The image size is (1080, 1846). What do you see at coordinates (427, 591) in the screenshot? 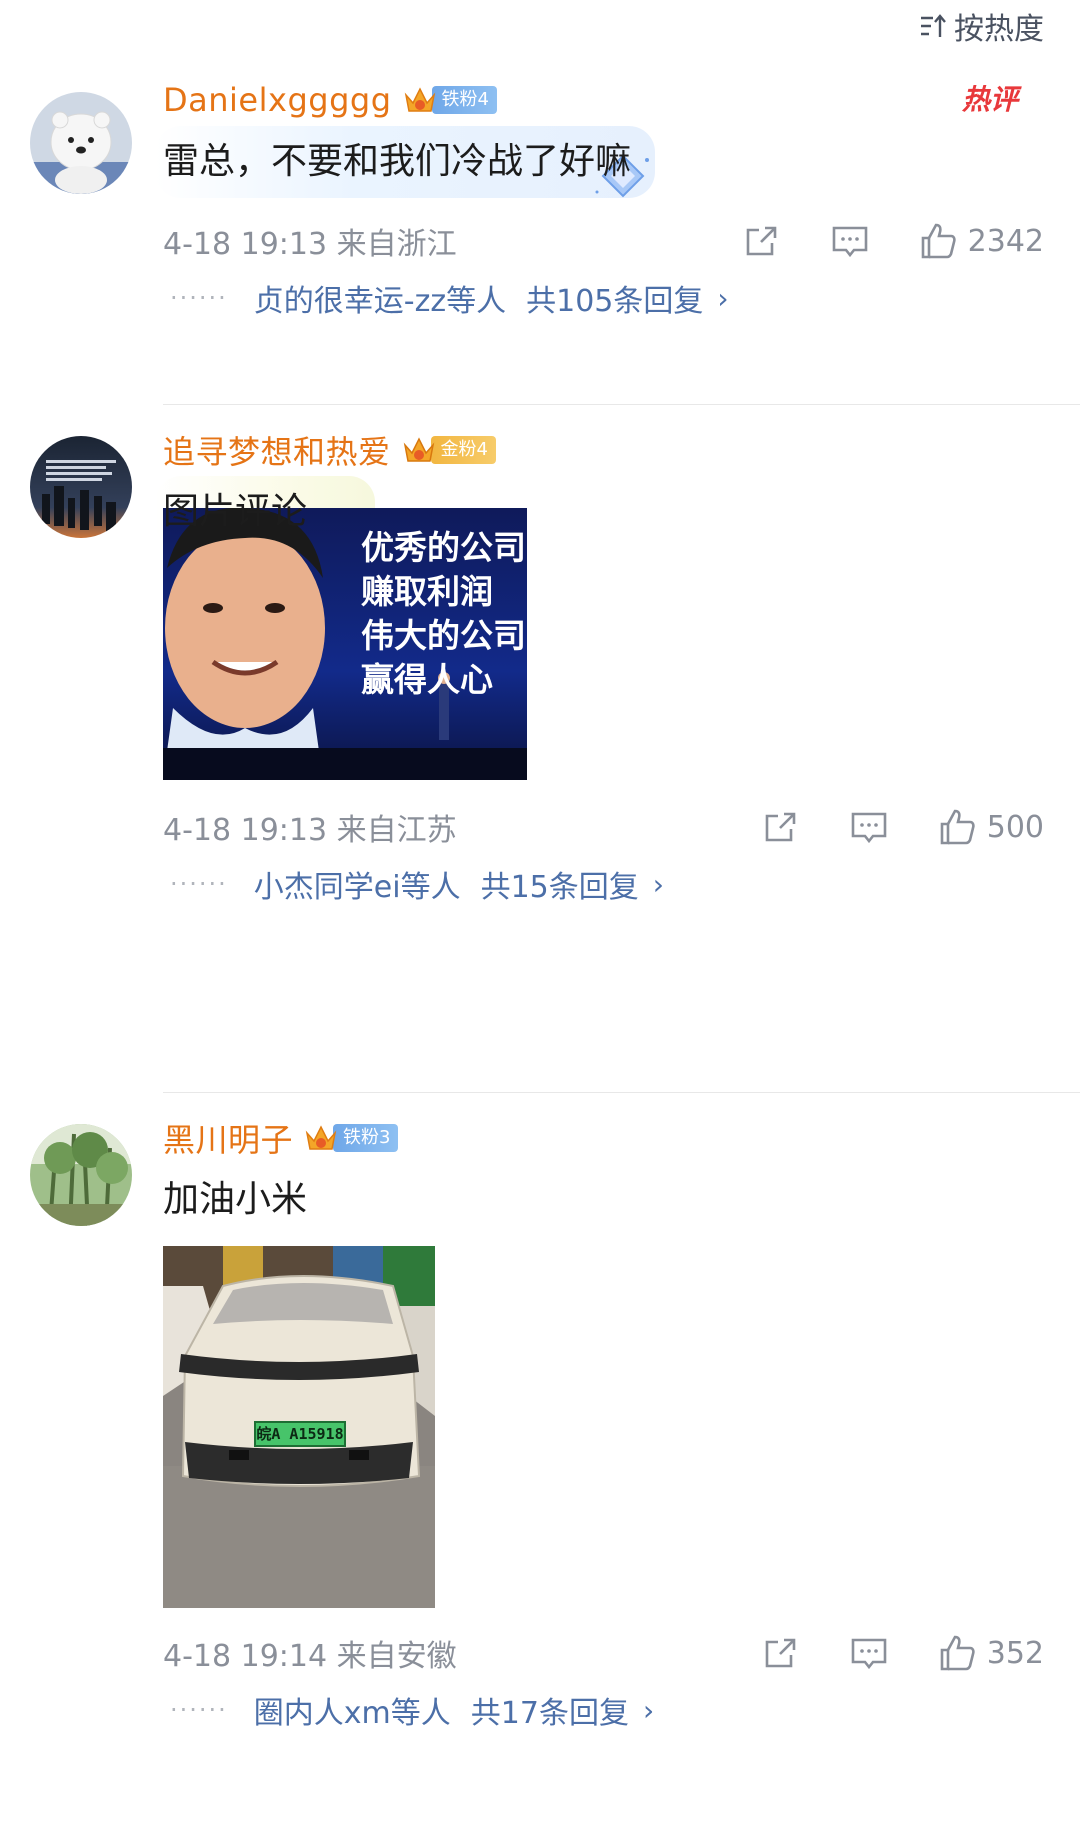
I see `image-caption-line: 赚取利润` at bounding box center [427, 591].